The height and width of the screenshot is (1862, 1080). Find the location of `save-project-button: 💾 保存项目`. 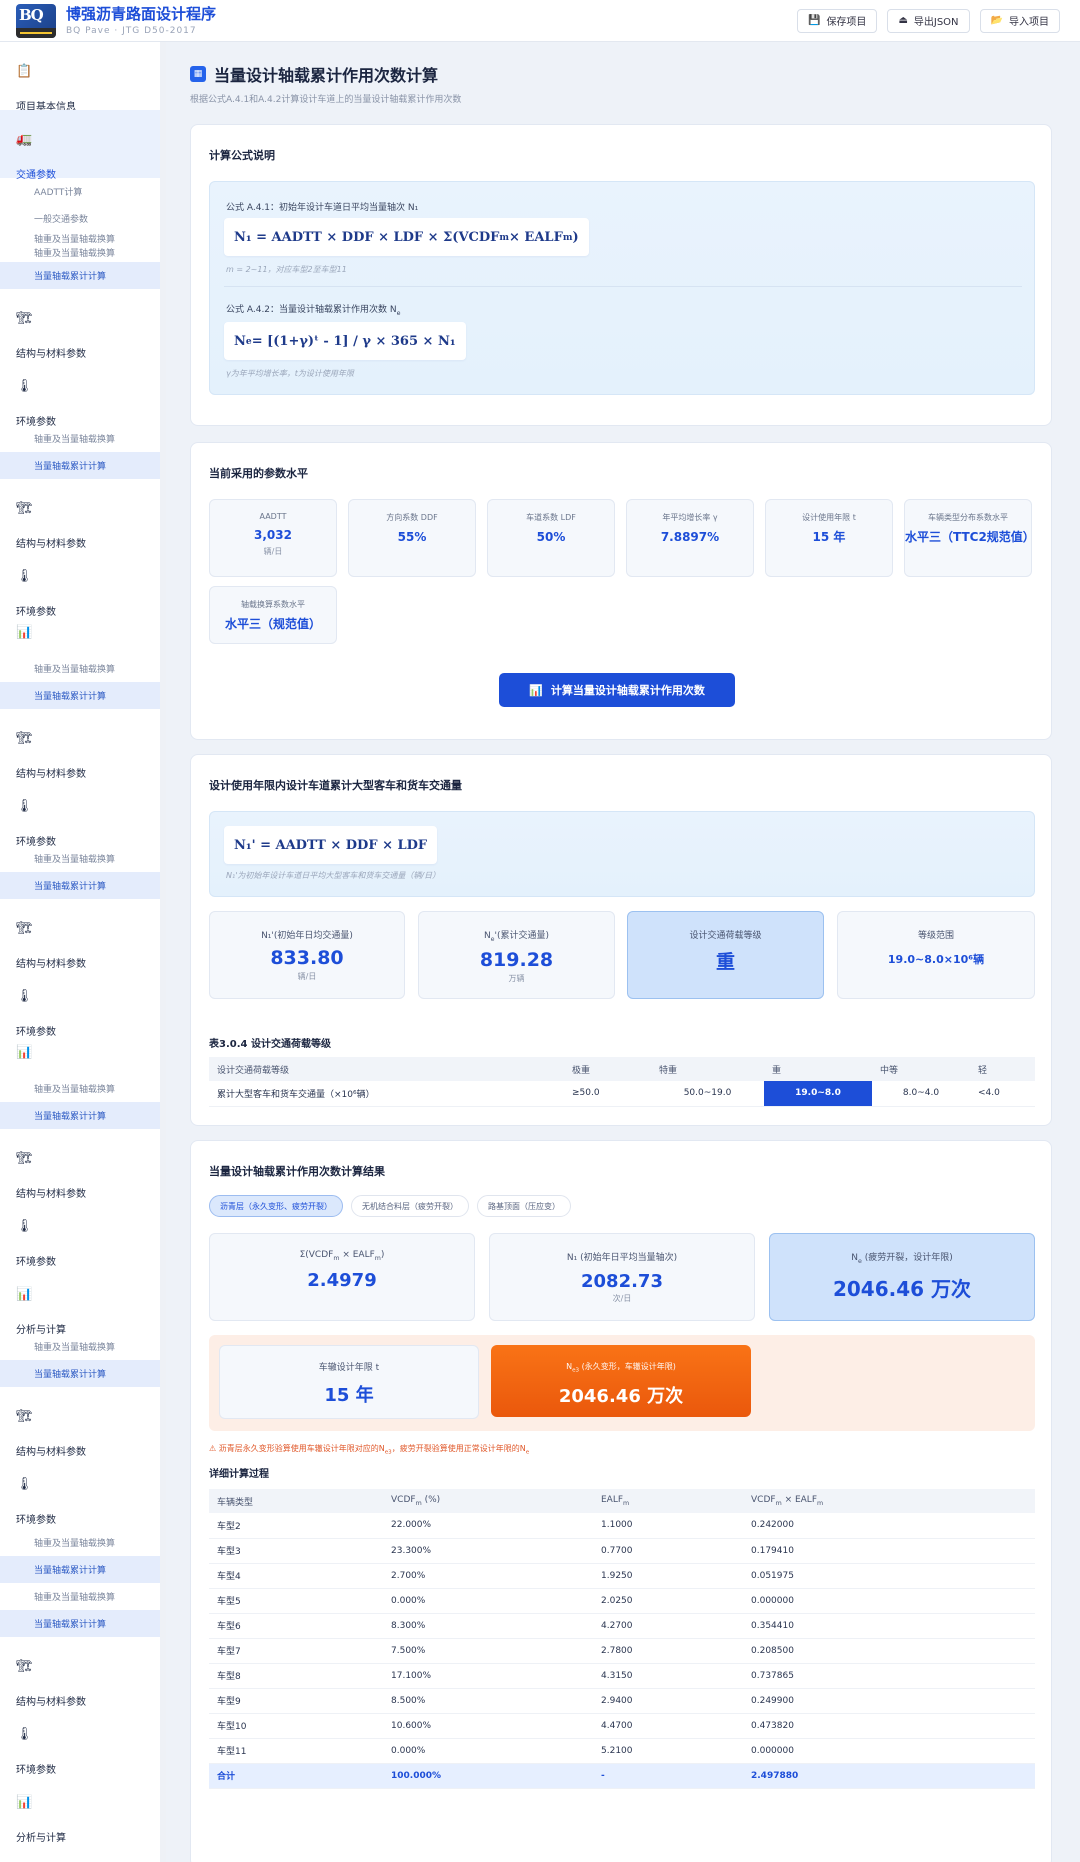

save-project-button: 💾 保存项目 is located at coordinates (837, 20).